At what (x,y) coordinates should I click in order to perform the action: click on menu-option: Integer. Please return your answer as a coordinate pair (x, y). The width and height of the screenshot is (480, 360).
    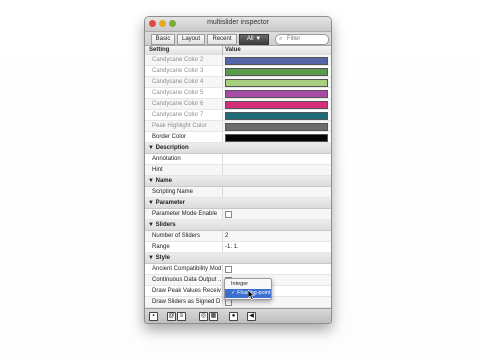
    Looking at the image, I should click on (248, 284).